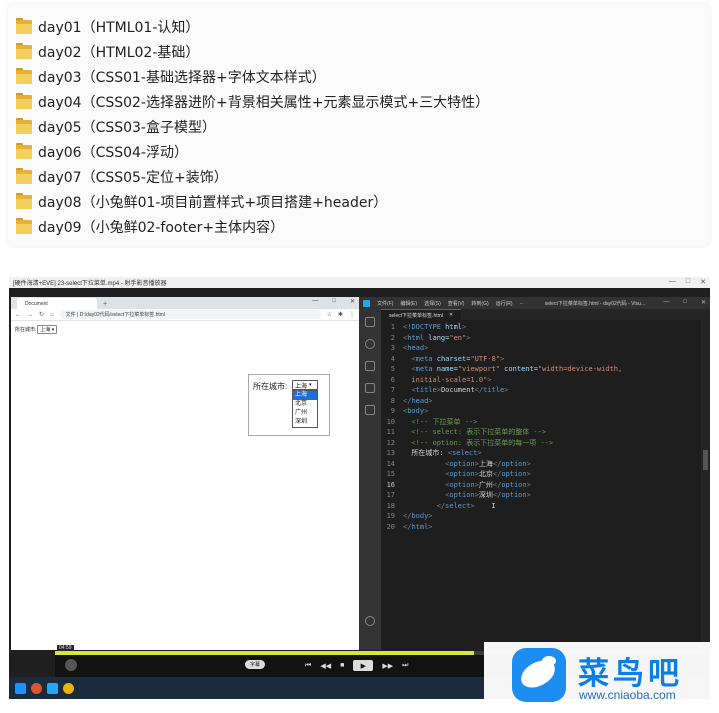 This screenshot has width=719, height=713. I want to click on dropdown-option: 上海, so click(305, 395).